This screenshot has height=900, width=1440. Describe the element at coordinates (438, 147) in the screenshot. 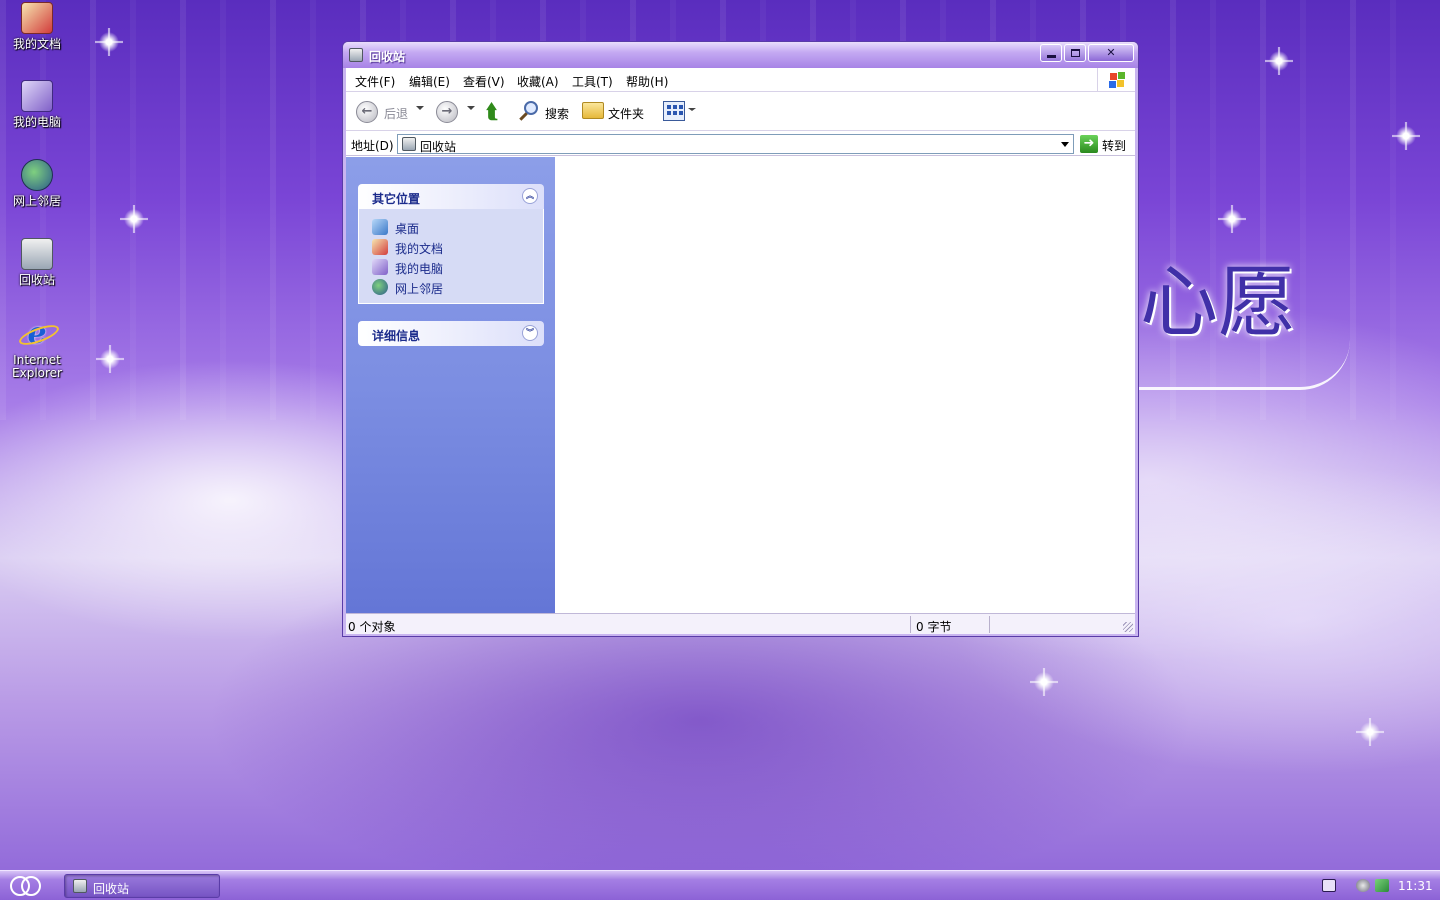

I see `address-value: 回收站` at that location.